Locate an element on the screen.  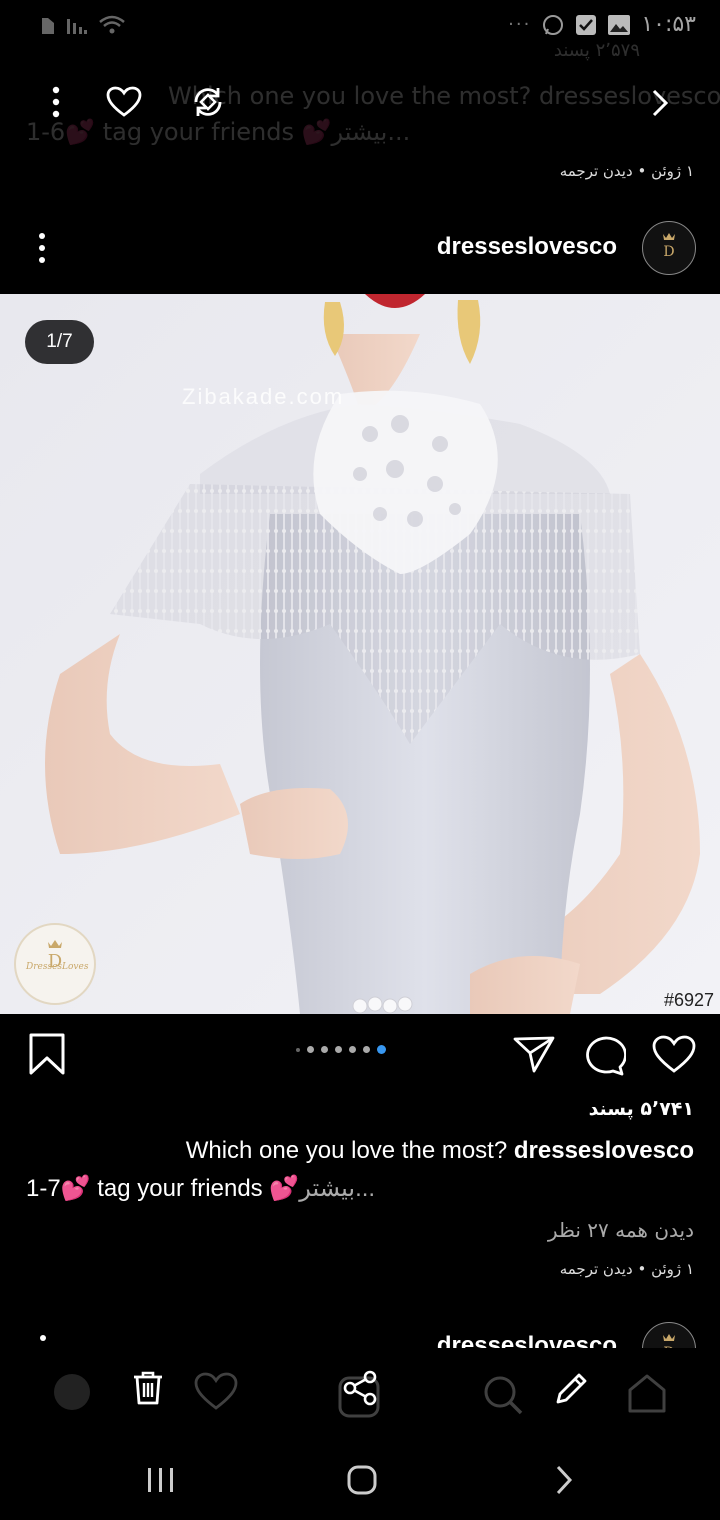
check-box-icon is located at coordinates (586, 24).